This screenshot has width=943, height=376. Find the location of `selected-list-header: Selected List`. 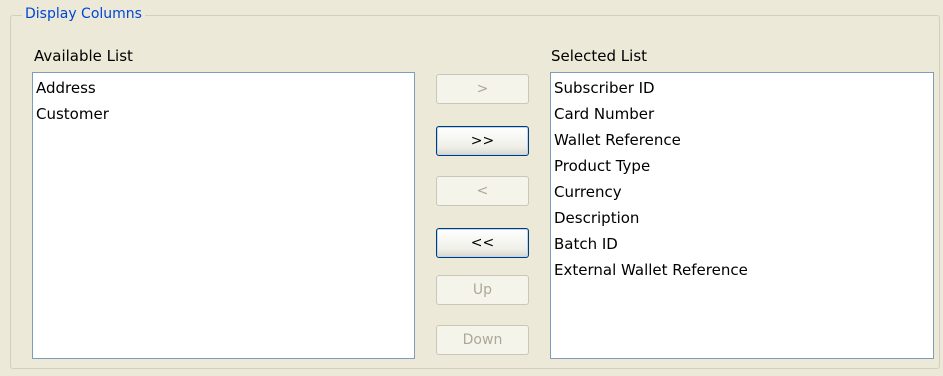

selected-list-header: Selected List is located at coordinates (599, 56).